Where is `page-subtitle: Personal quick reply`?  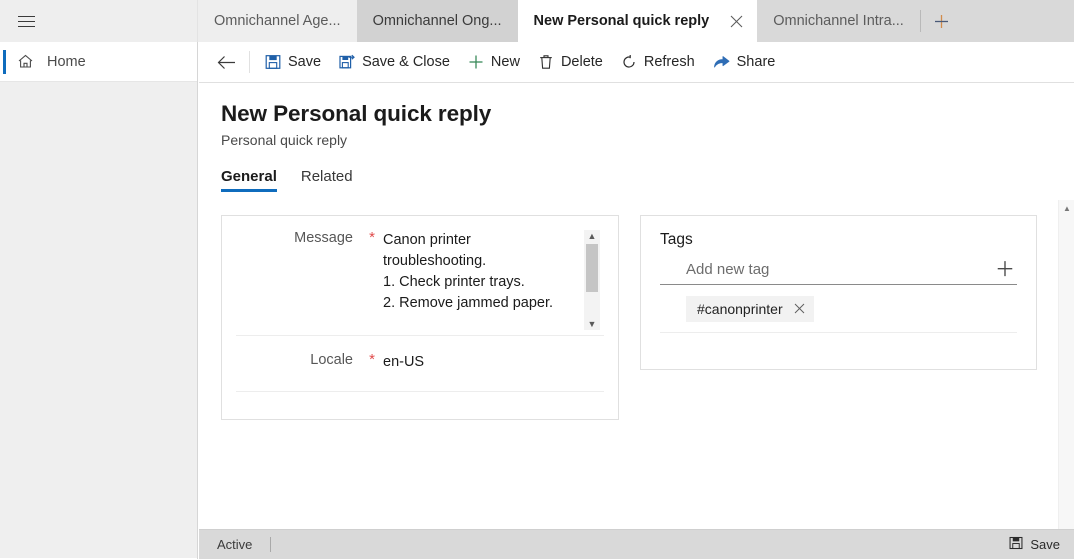 page-subtitle: Personal quick reply is located at coordinates (284, 140).